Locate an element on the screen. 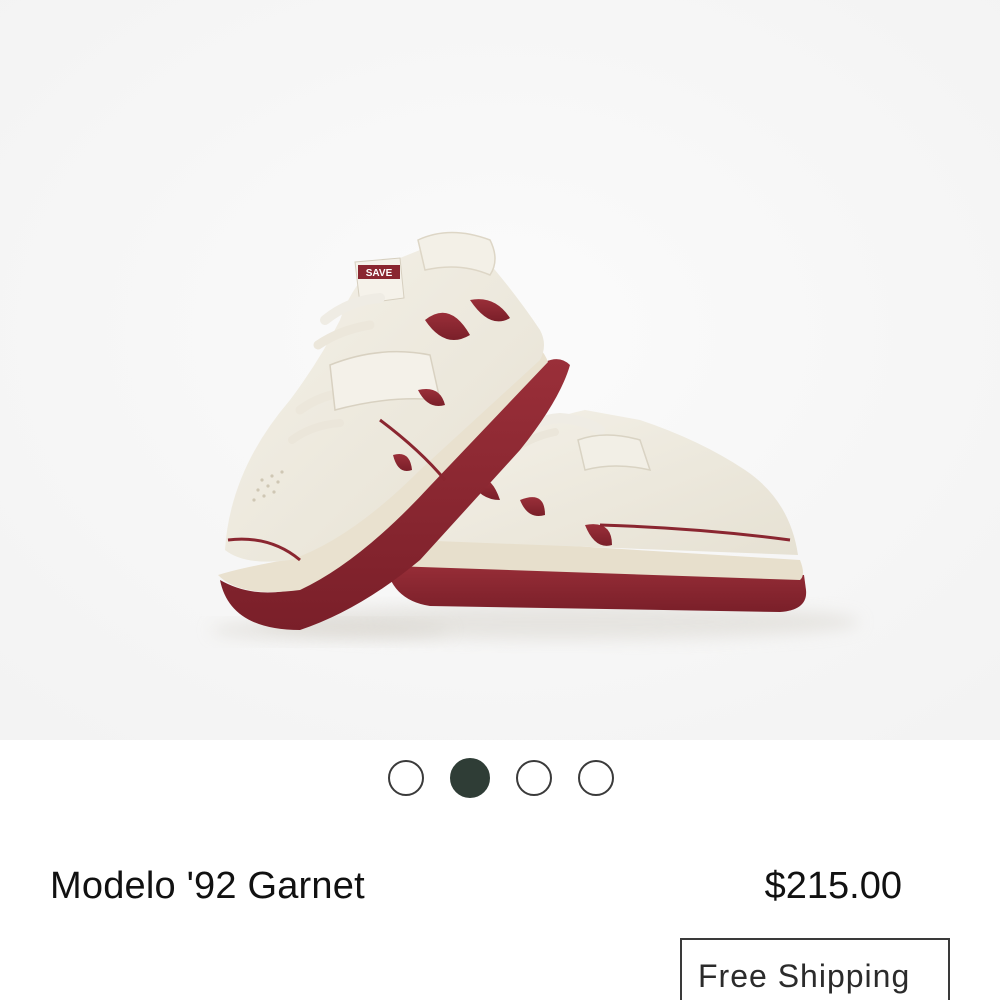 This screenshot has height=1000, width=1000. carousel-dot-2-active is located at coordinates (470, 778).